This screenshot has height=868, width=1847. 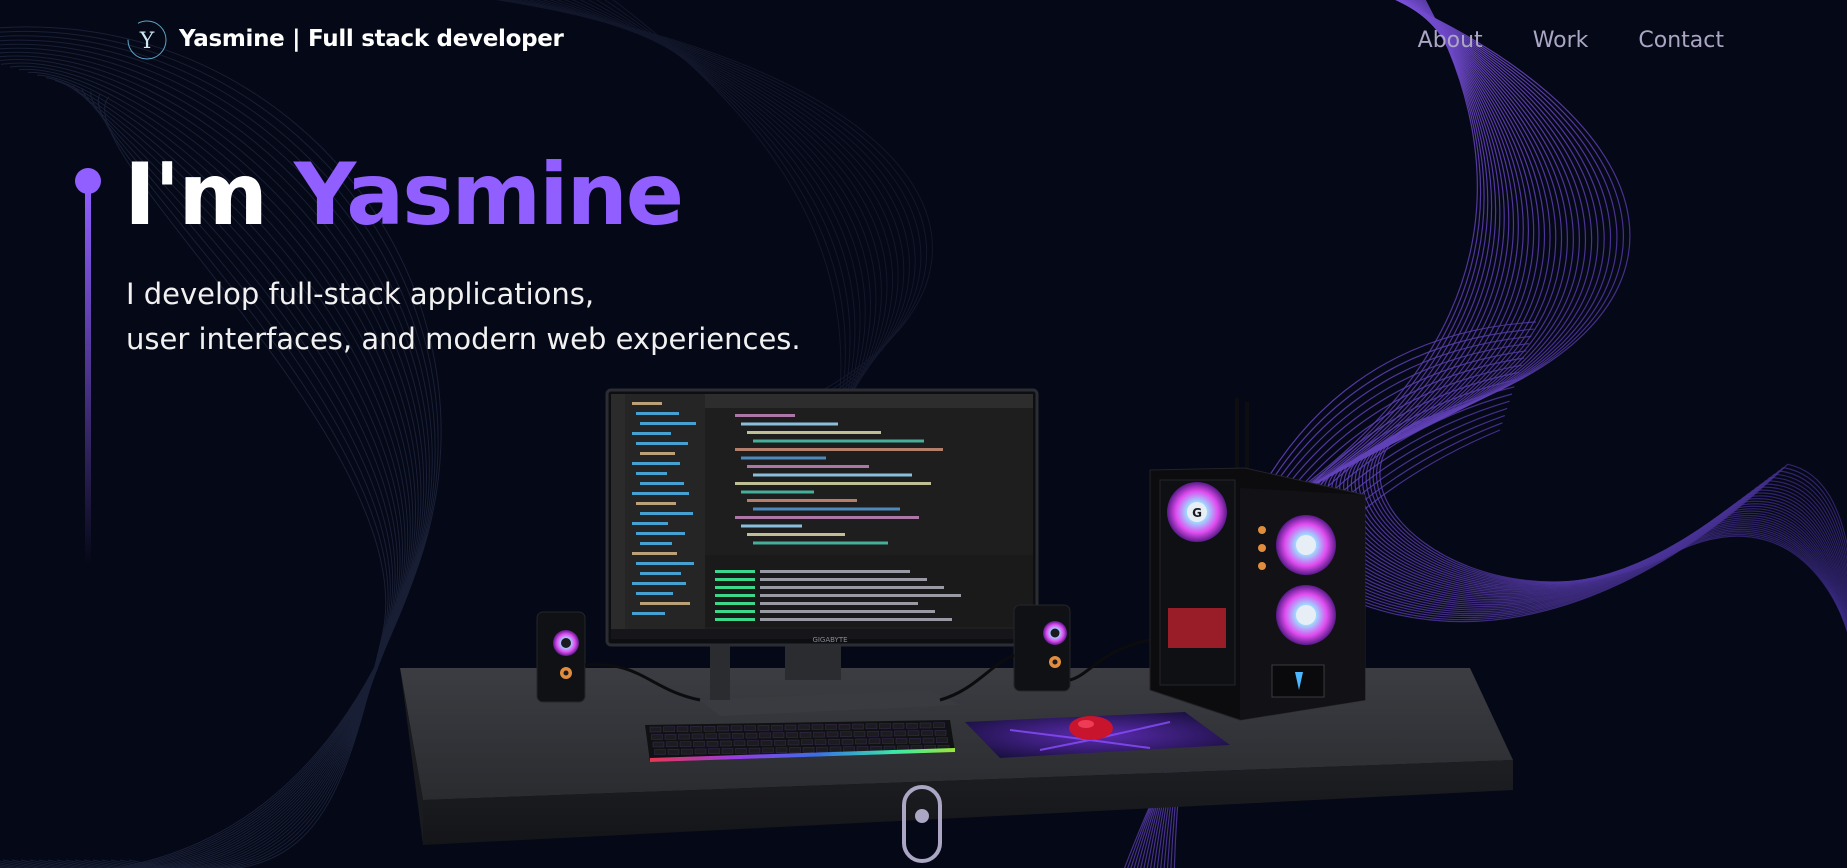 I want to click on scroll-dot-icon, so click(x=922, y=816).